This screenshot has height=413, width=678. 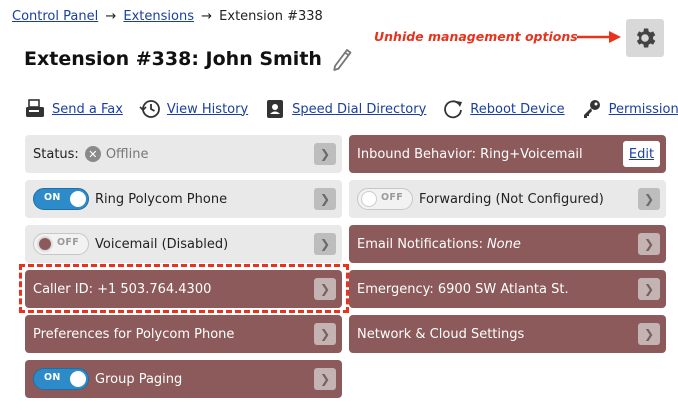 What do you see at coordinates (92, 154) in the screenshot?
I see `offline-x-icon: ✕` at bounding box center [92, 154].